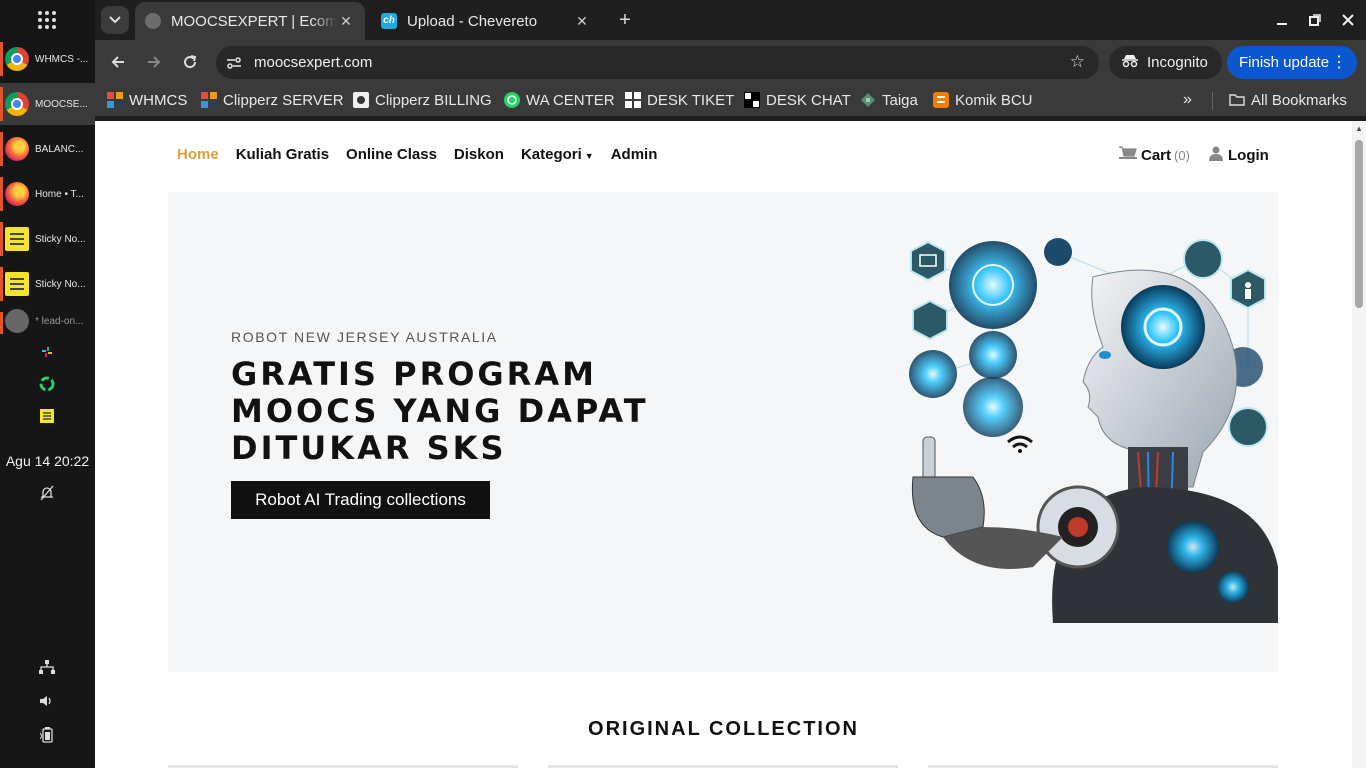 Image resolution: width=1366 pixels, height=768 pixels. I want to click on nav-online-class: Online Class, so click(391, 154).